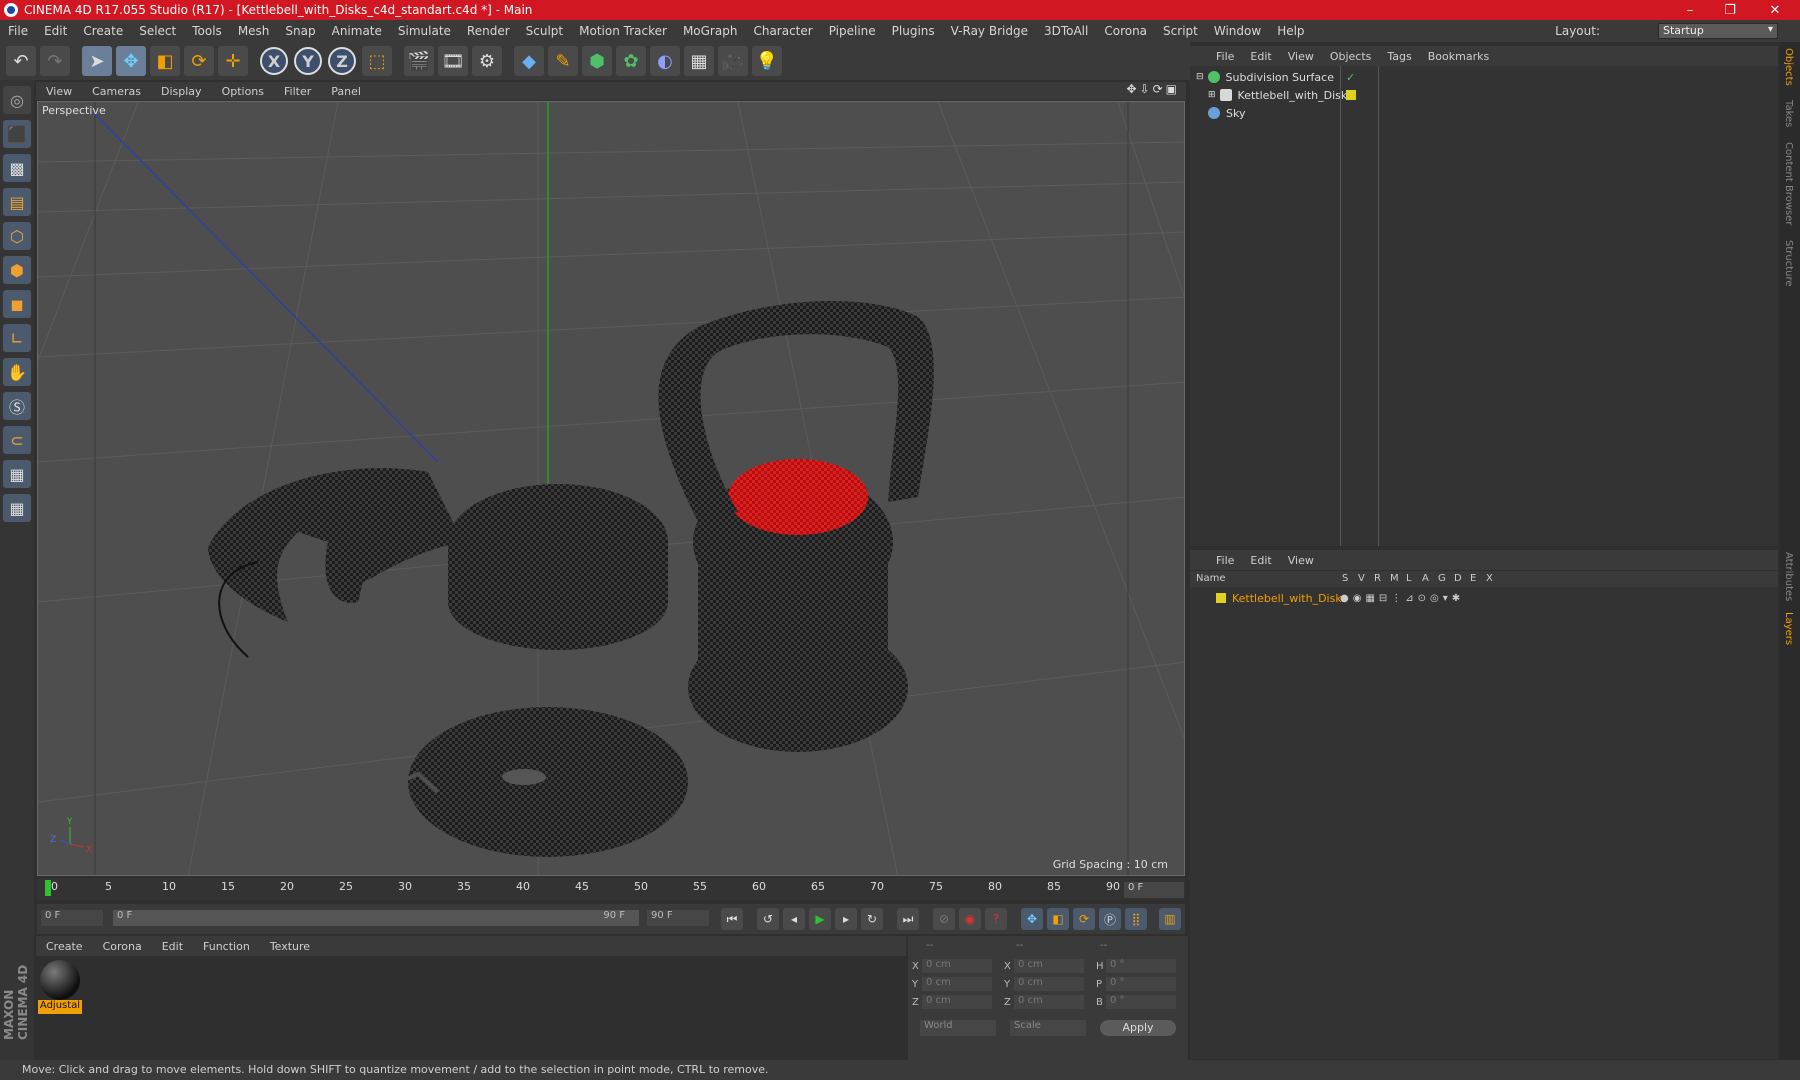 The height and width of the screenshot is (1080, 1800). What do you see at coordinates (852, 31) in the screenshot?
I see `menu-pipeline: Pipeline` at bounding box center [852, 31].